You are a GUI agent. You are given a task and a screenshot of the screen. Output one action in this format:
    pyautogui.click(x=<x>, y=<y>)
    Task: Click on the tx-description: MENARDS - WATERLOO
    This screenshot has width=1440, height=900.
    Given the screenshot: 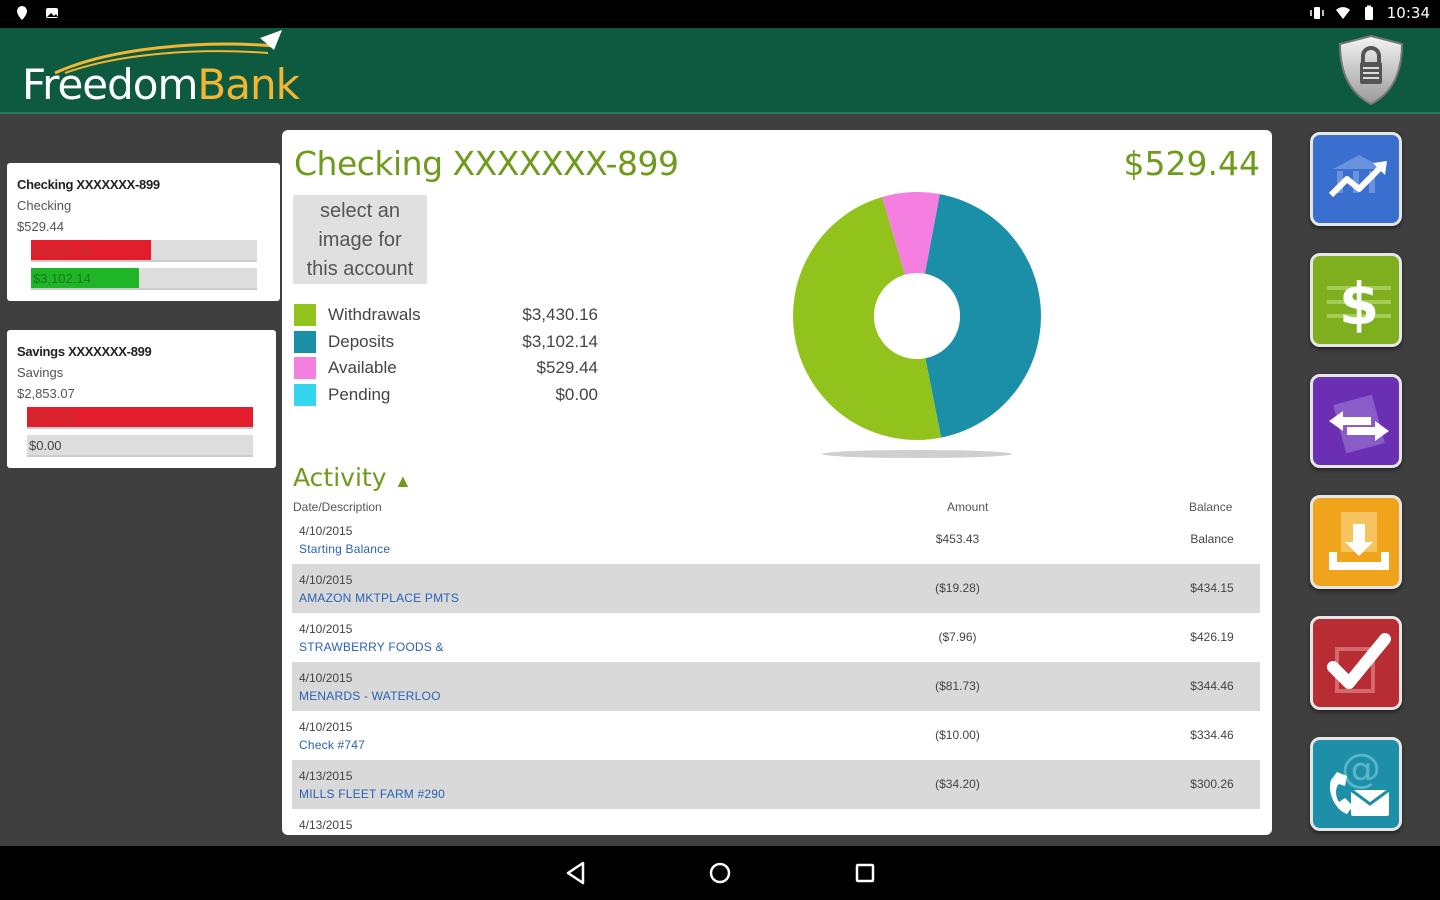 What is the action you would take?
    pyautogui.click(x=370, y=696)
    